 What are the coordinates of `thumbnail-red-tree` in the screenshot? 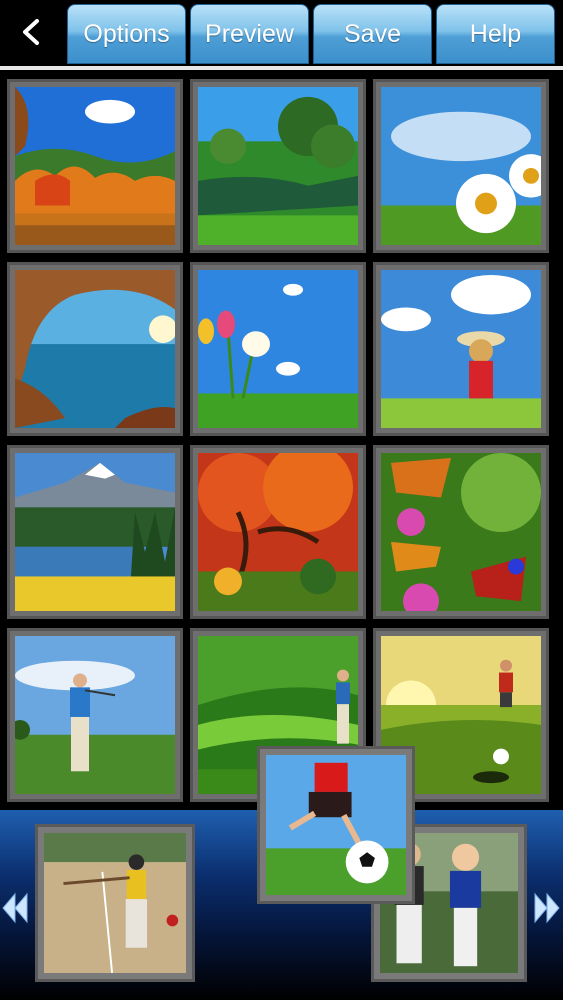 It's located at (278, 532).